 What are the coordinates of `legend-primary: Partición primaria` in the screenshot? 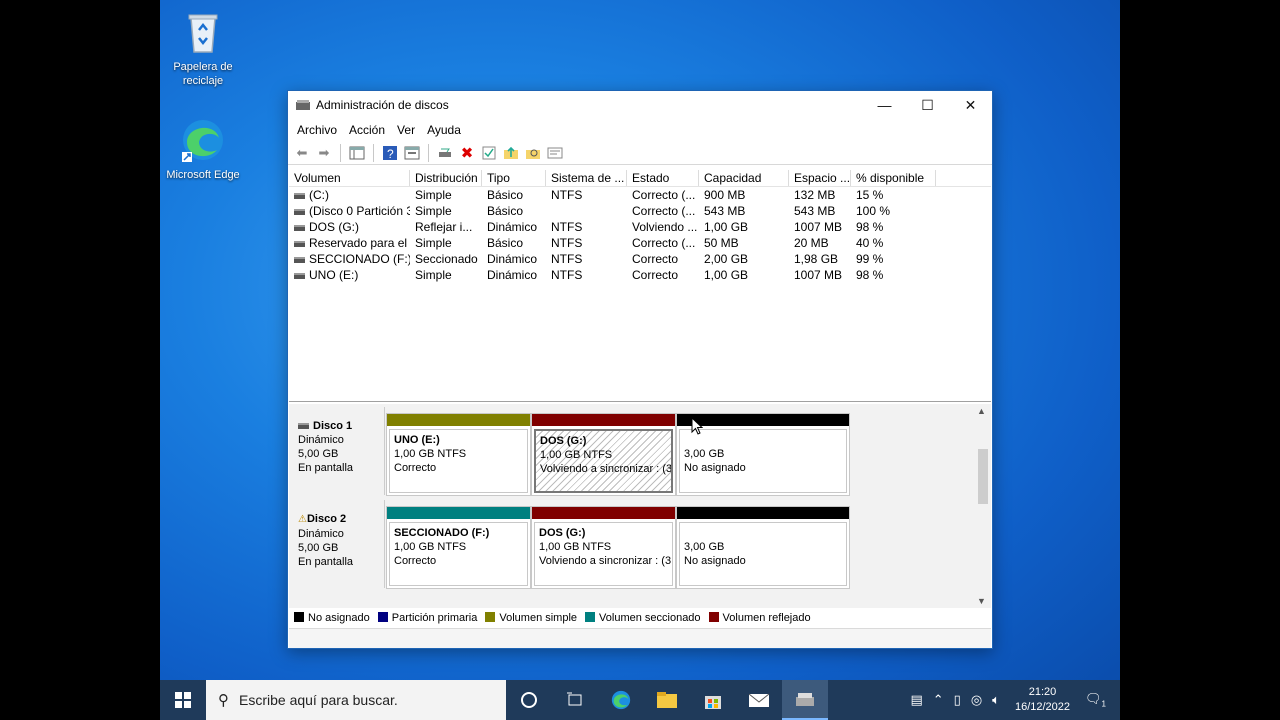 It's located at (427, 617).